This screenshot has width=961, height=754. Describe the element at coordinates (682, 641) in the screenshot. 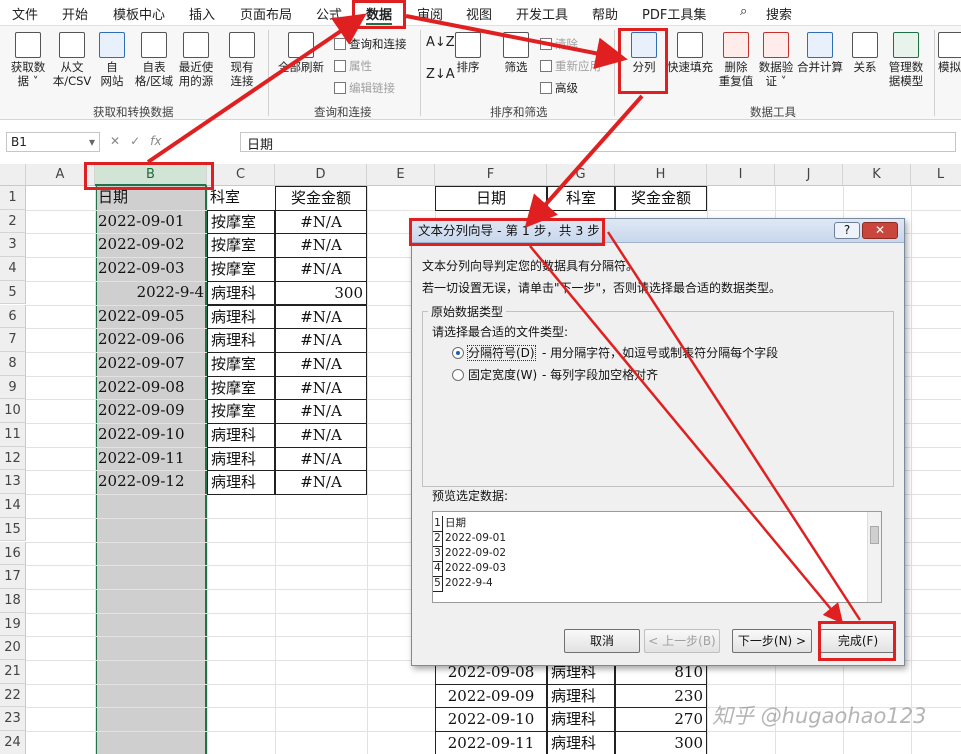

I see `back-button: < 上一步(B)` at that location.